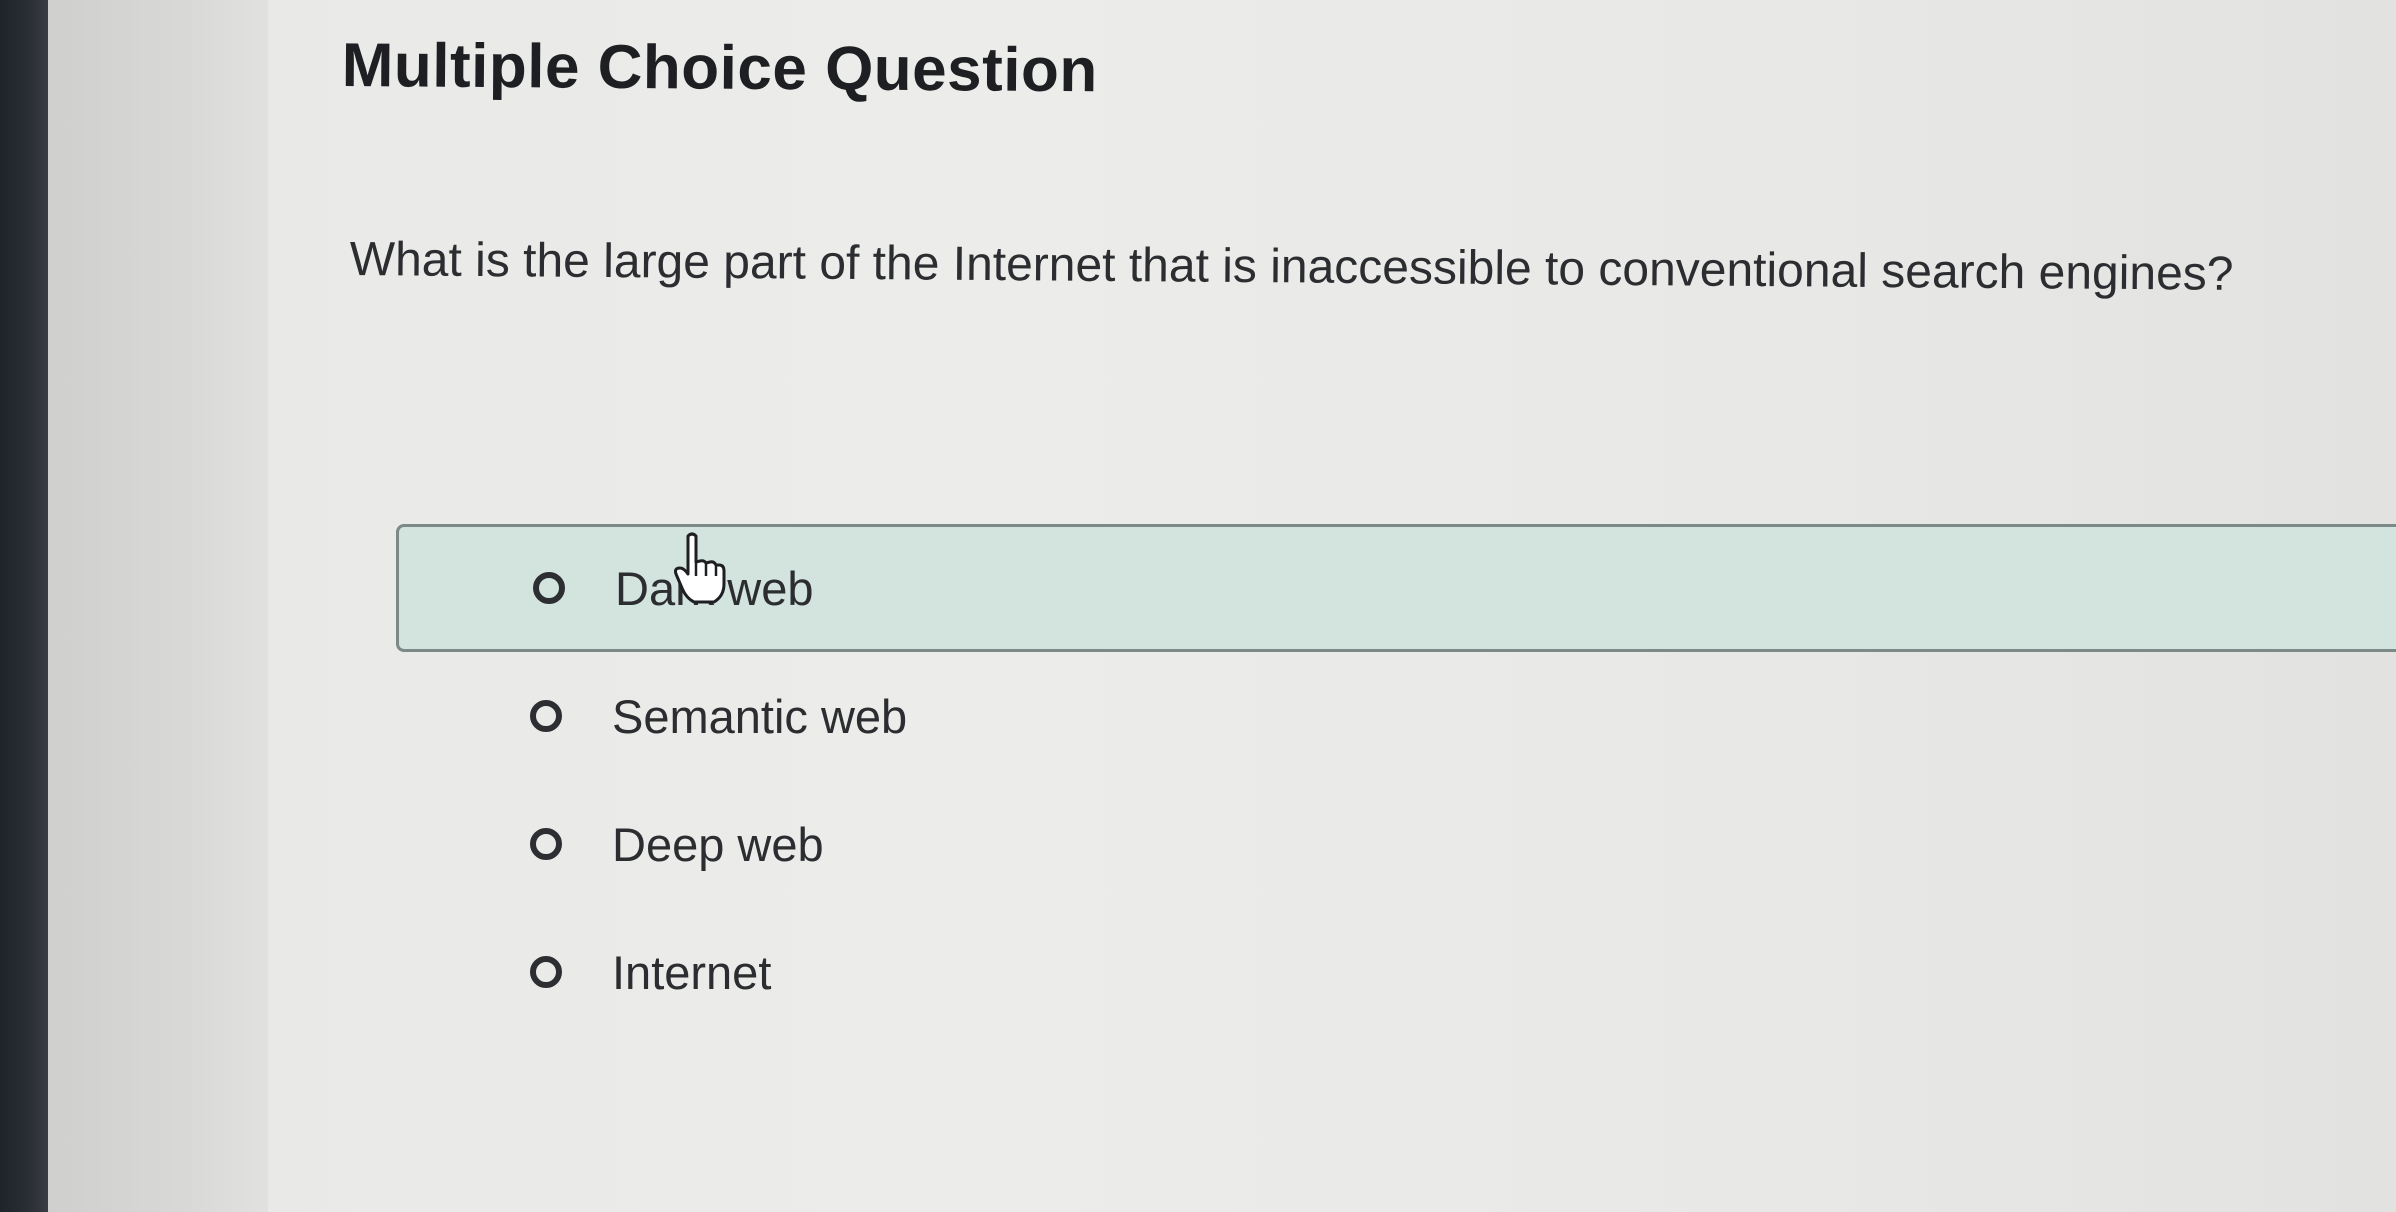  What do you see at coordinates (1401, 972) in the screenshot?
I see `option-internet: Internet` at bounding box center [1401, 972].